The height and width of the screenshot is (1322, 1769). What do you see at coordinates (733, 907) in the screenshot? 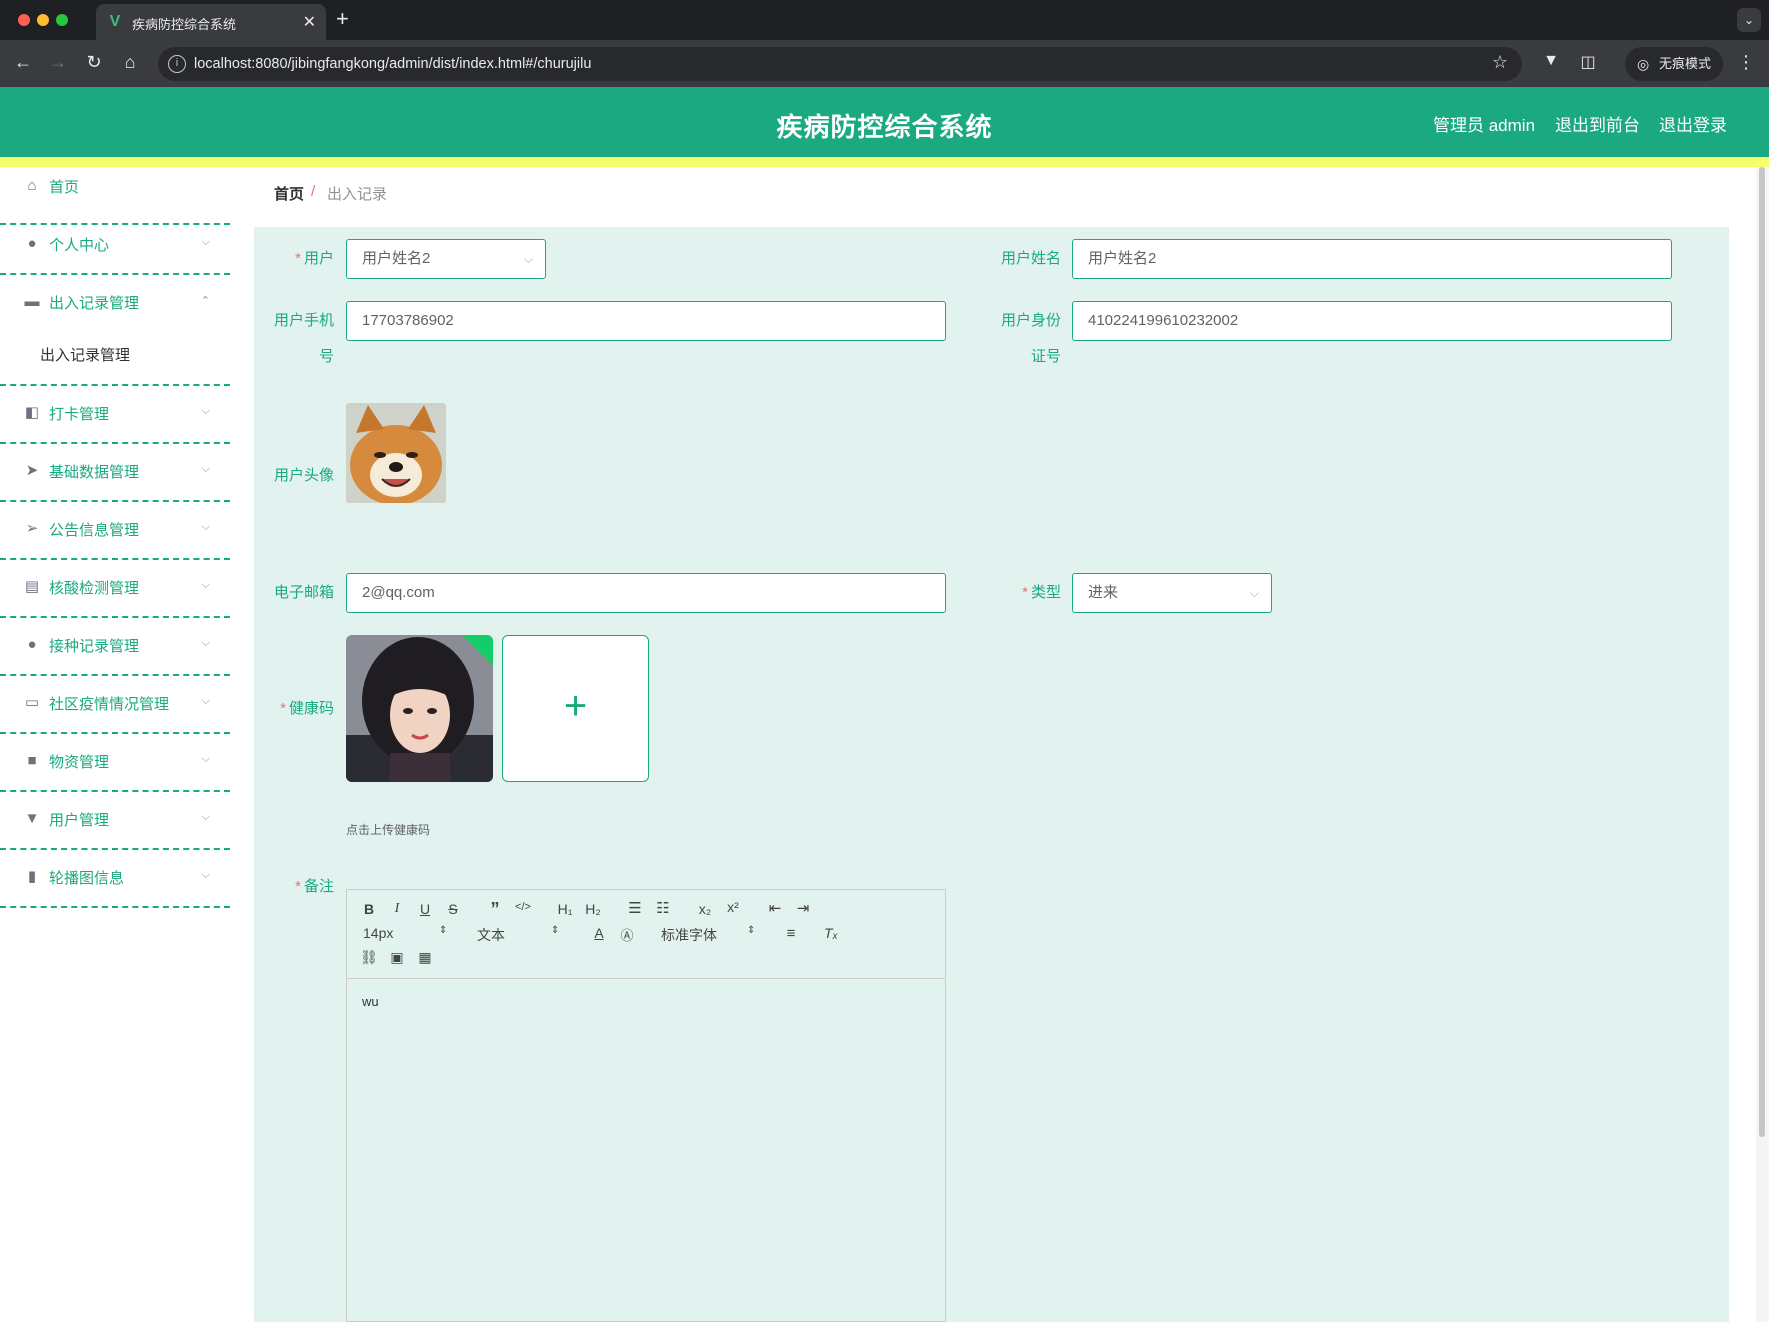
I see `superscript-icon: x²` at bounding box center [733, 907].